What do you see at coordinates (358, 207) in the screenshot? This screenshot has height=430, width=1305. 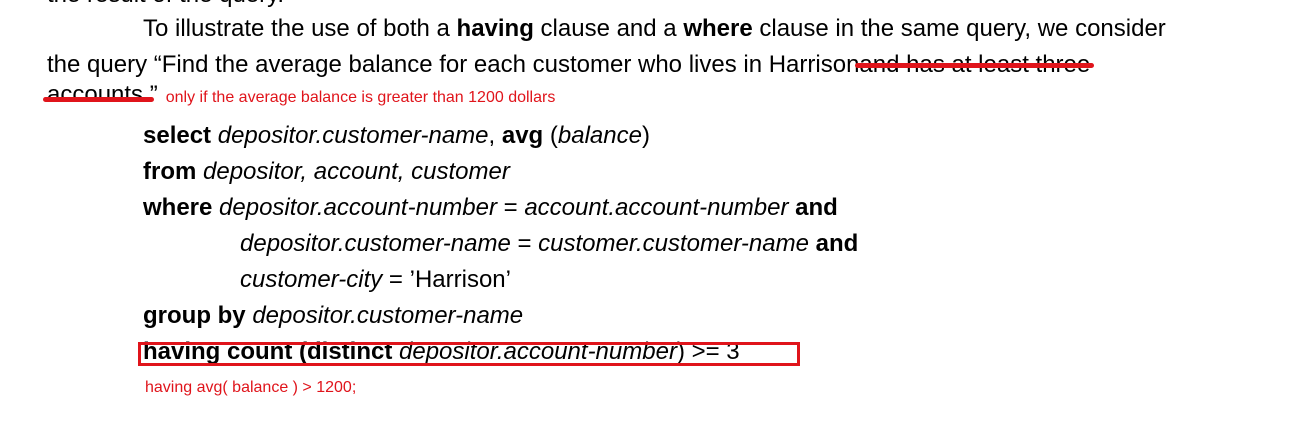 I see `sql-identifier: depositor.account-number` at bounding box center [358, 207].